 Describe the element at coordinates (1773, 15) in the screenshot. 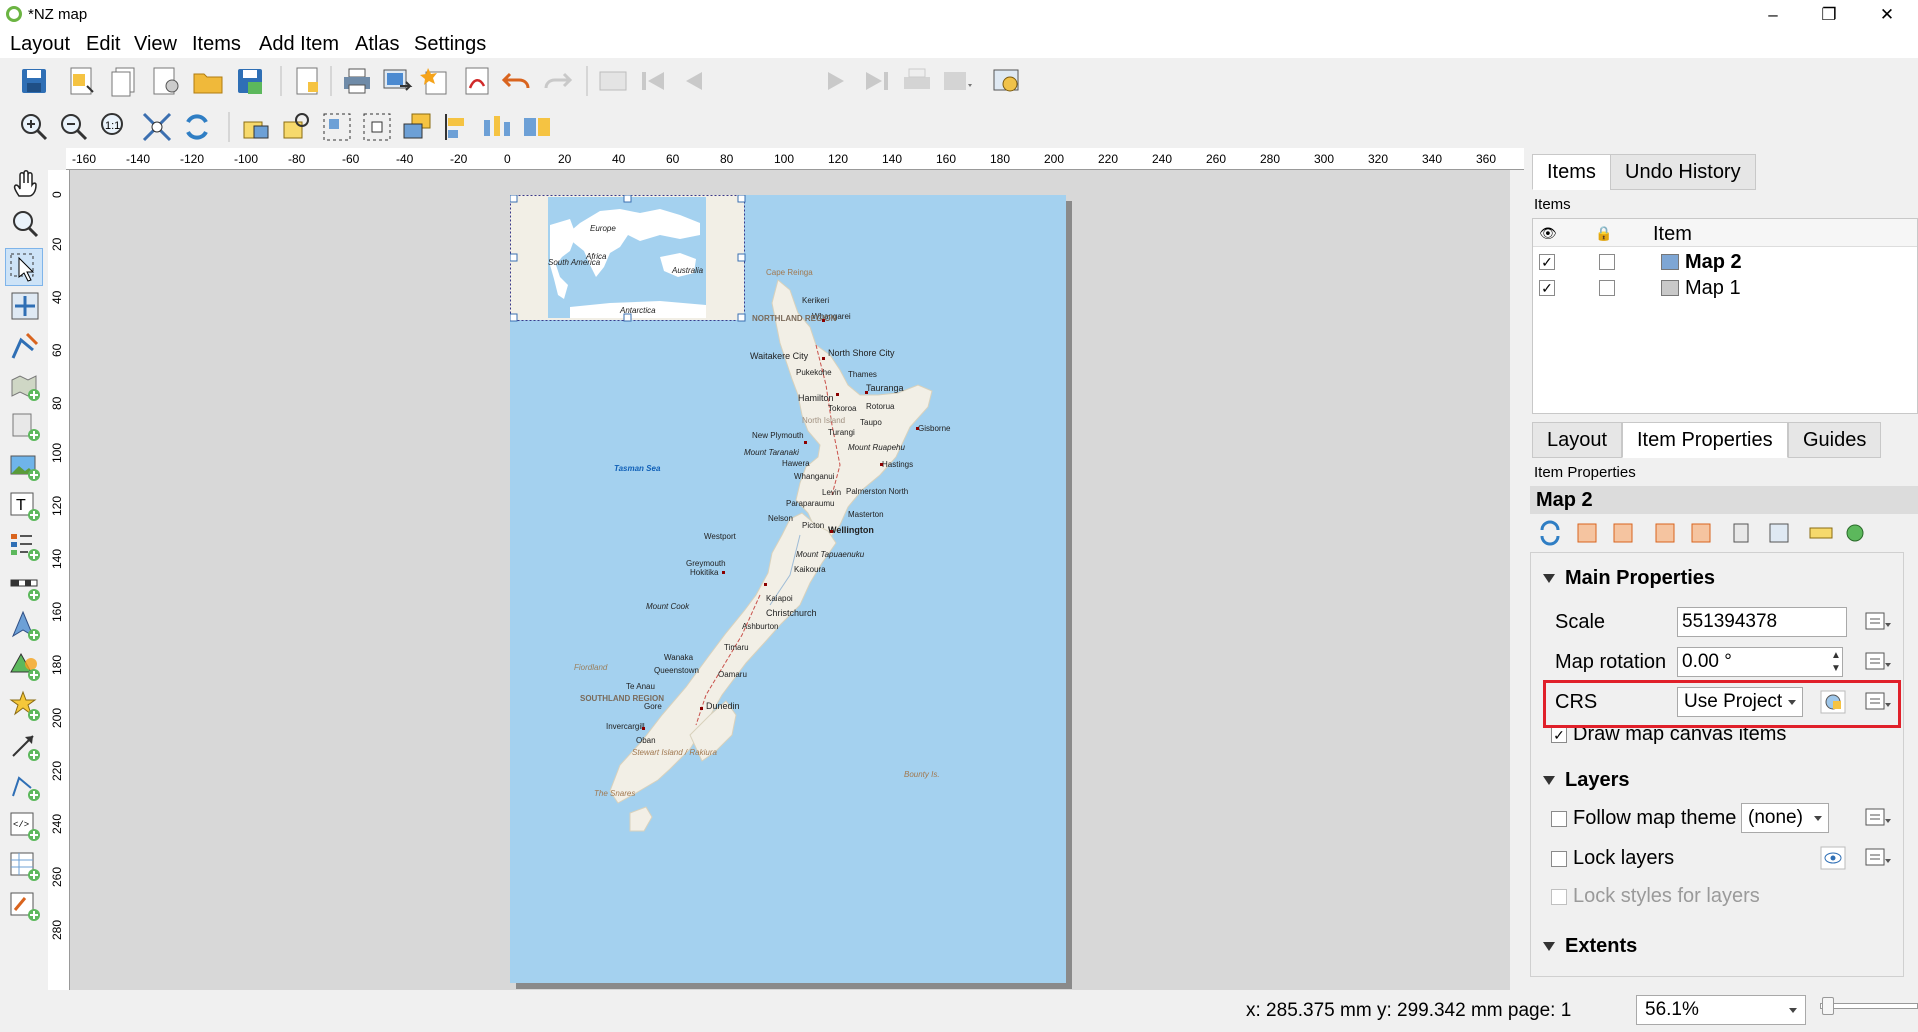

I see `minimize-button: –` at that location.